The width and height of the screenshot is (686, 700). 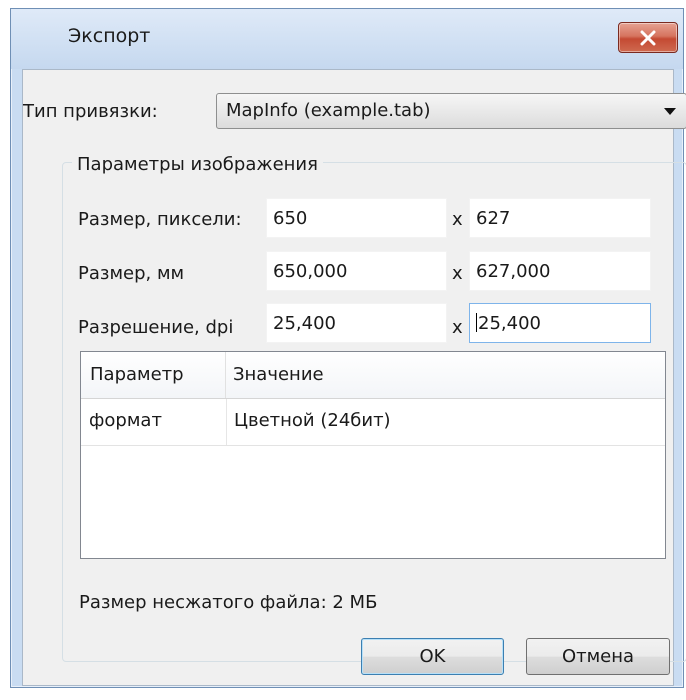 I want to click on table-header: Параметр Значение, so click(x=373, y=375).